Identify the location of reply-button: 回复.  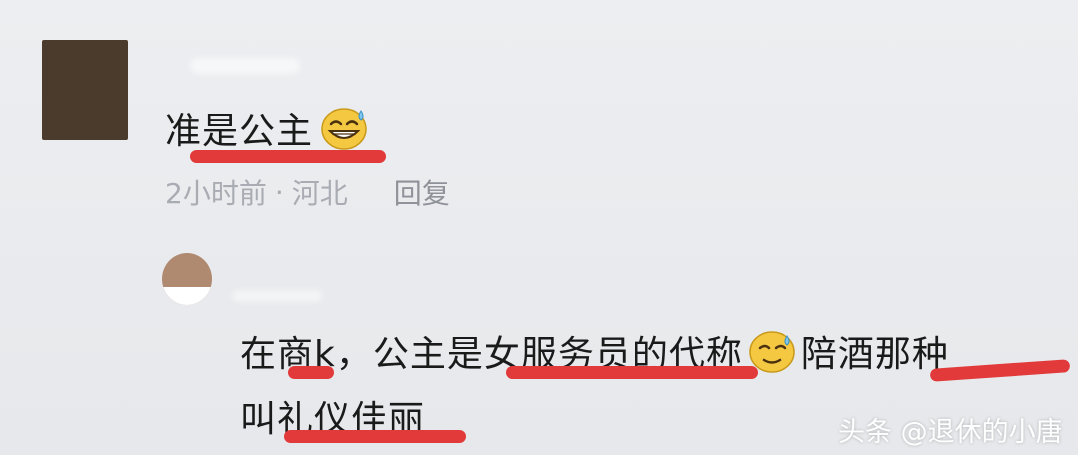
(422, 192).